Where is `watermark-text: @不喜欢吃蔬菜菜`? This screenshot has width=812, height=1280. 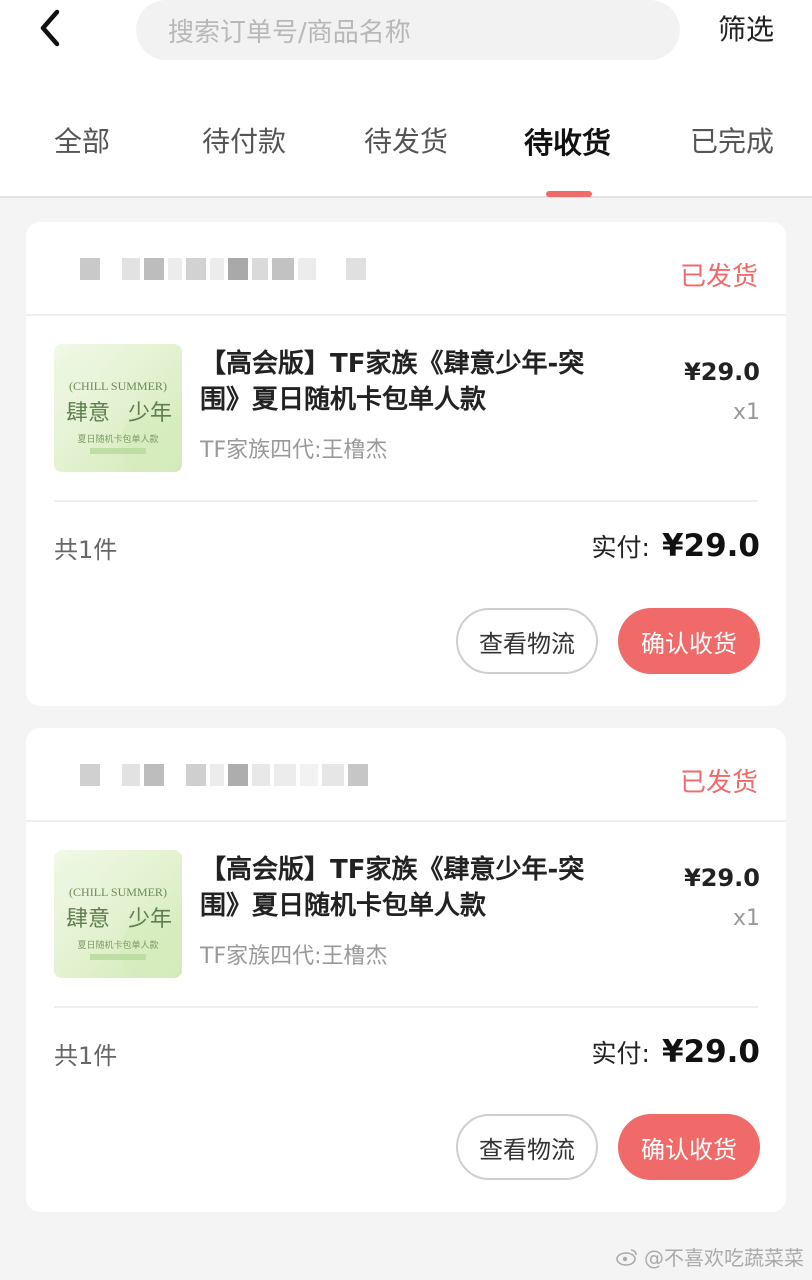 watermark-text: @不喜欢吃蔬菜菜 is located at coordinates (724, 1258).